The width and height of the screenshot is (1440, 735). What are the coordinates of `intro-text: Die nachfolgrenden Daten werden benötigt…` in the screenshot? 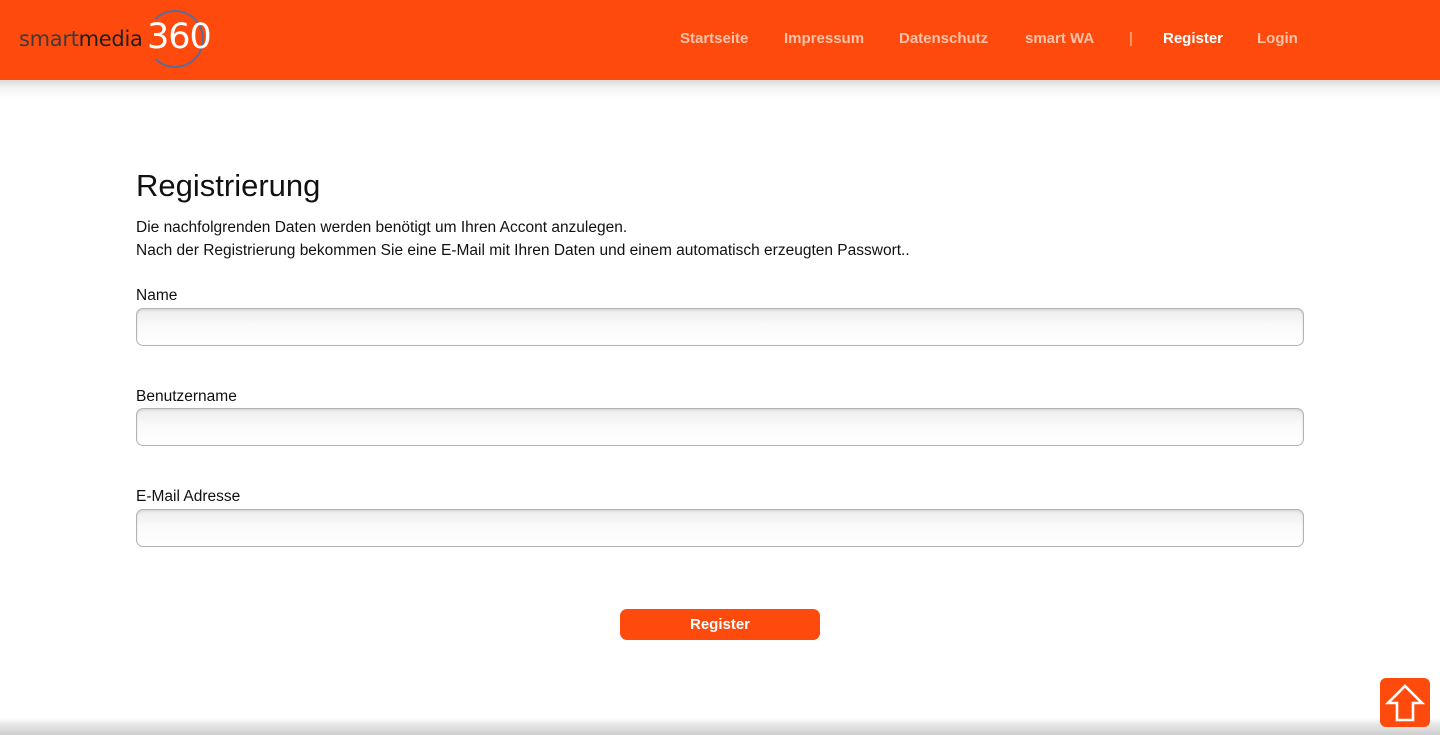 It's located at (720, 239).